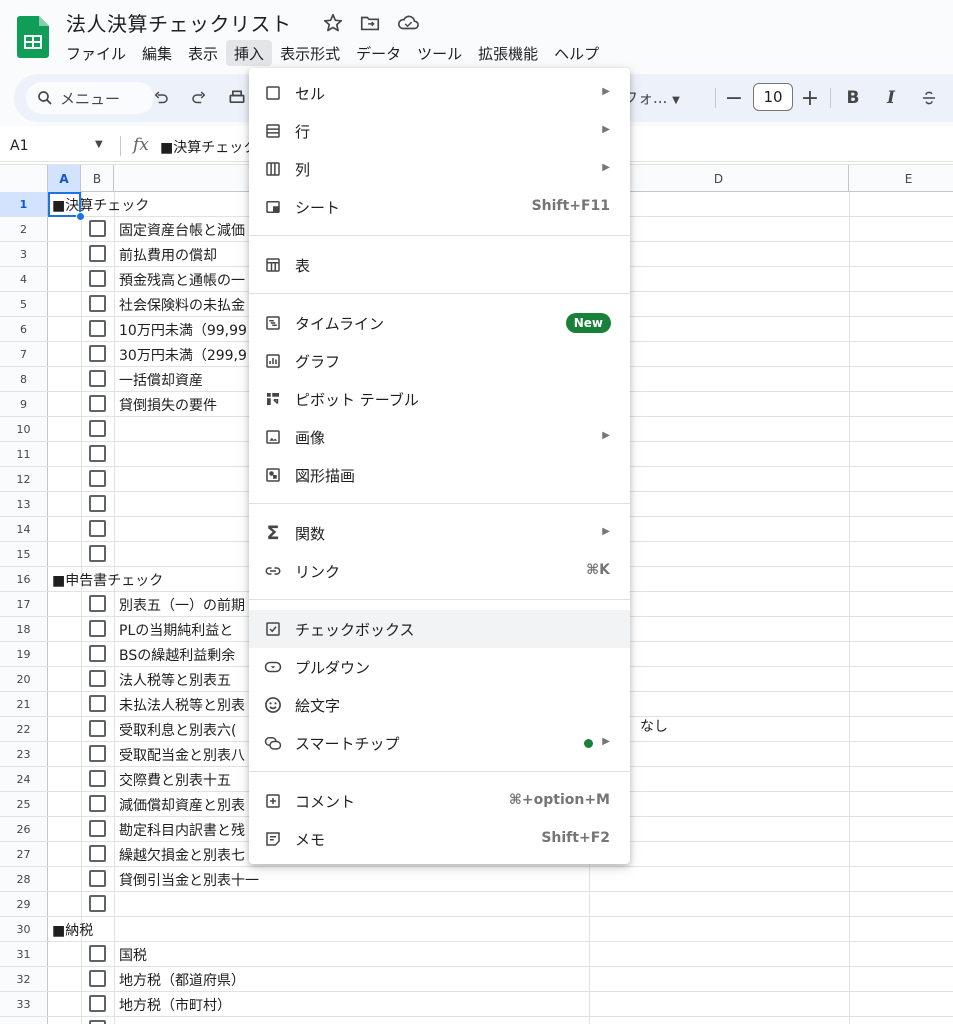  Describe the element at coordinates (576, 53) in the screenshot. I see `menu-help: ヘルプ` at that location.